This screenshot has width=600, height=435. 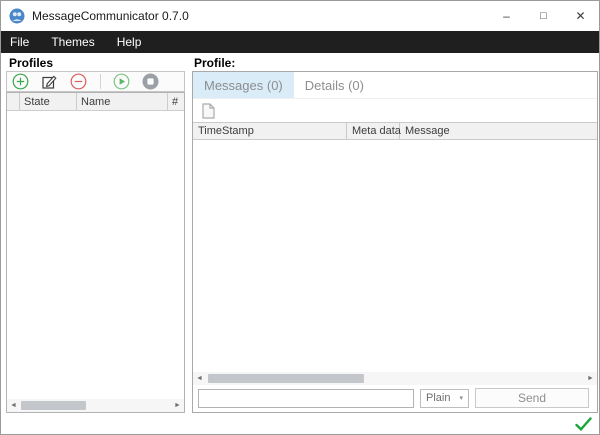 I want to click on new-document-button, so click(x=208, y=110).